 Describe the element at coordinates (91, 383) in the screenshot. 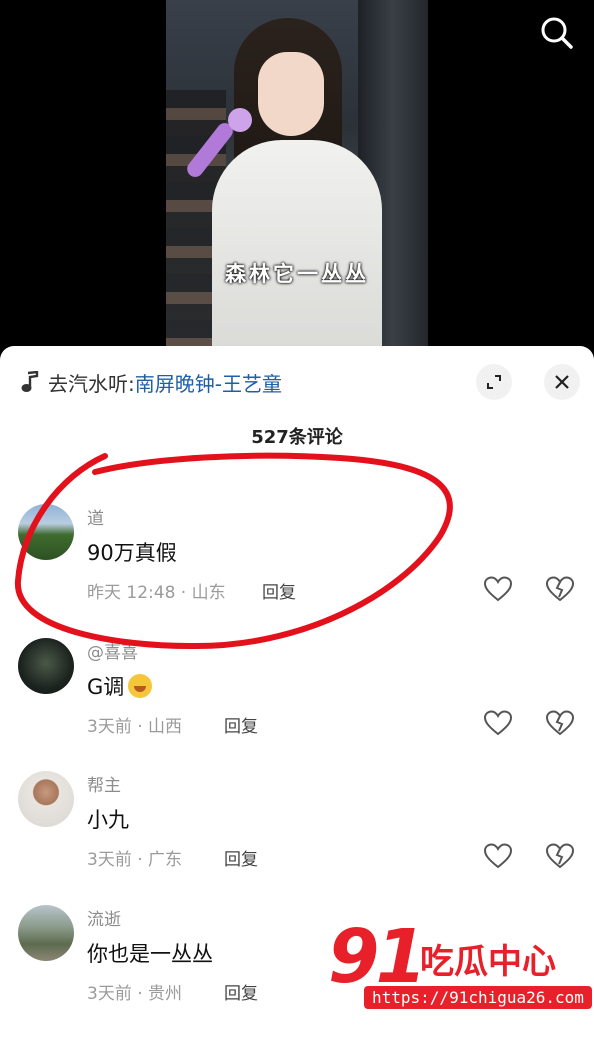

I see `music-prefix: 去汽水听:` at that location.